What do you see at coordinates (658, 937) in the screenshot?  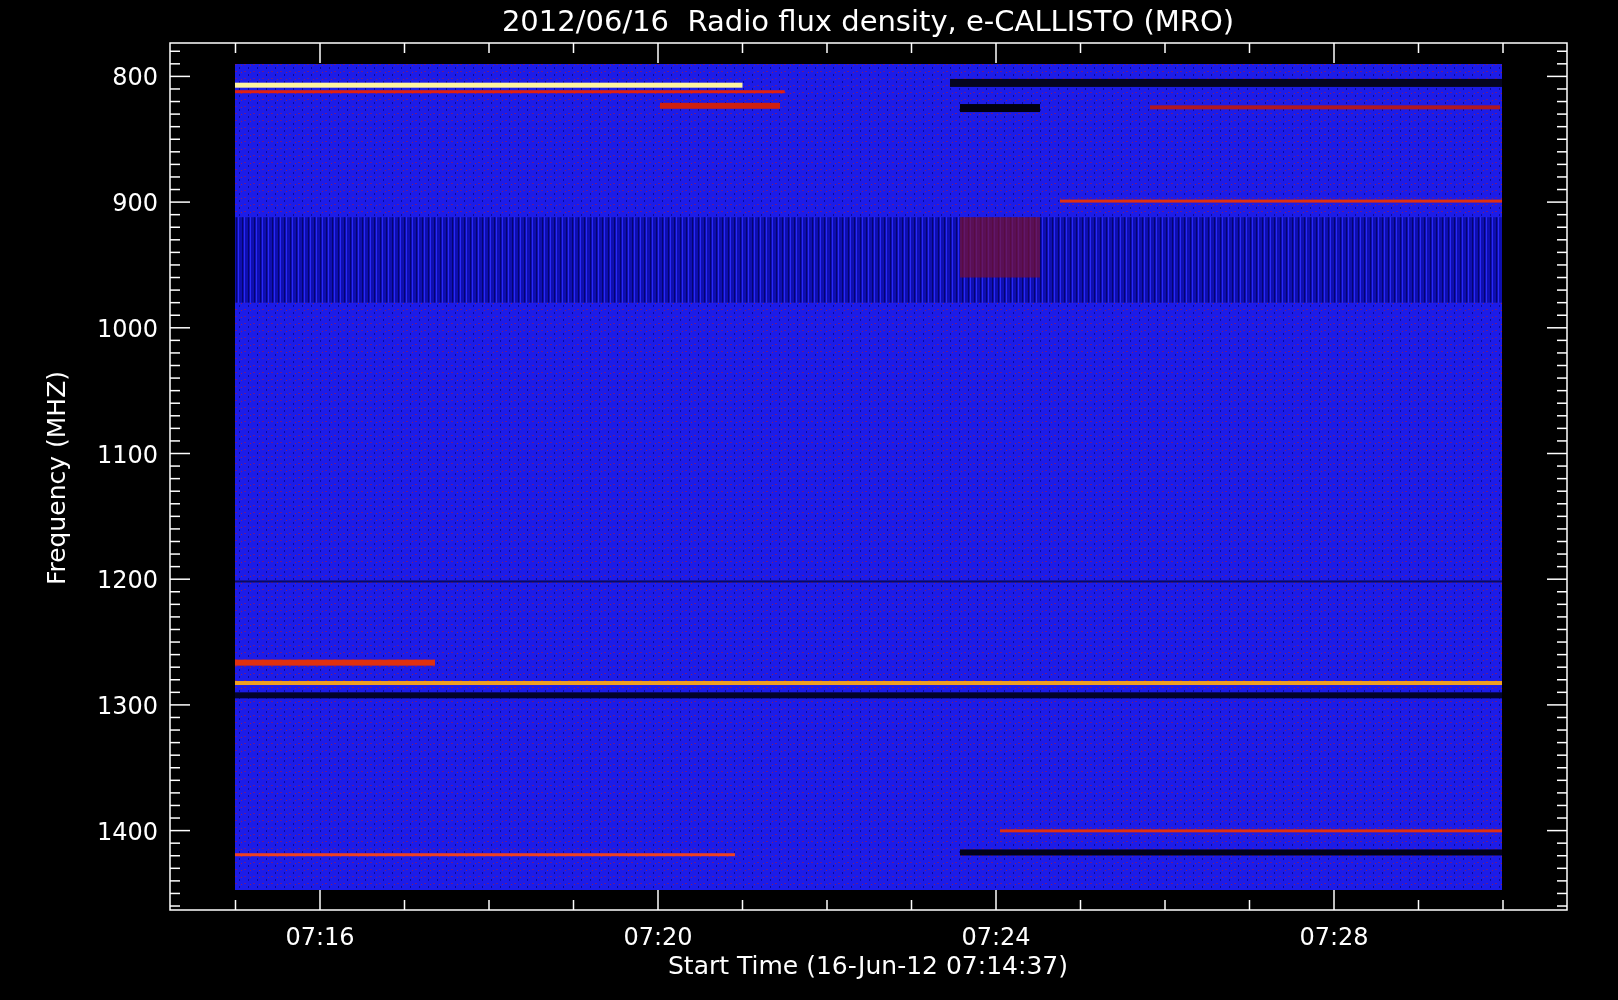 I see `x-tick-label: 07:20` at bounding box center [658, 937].